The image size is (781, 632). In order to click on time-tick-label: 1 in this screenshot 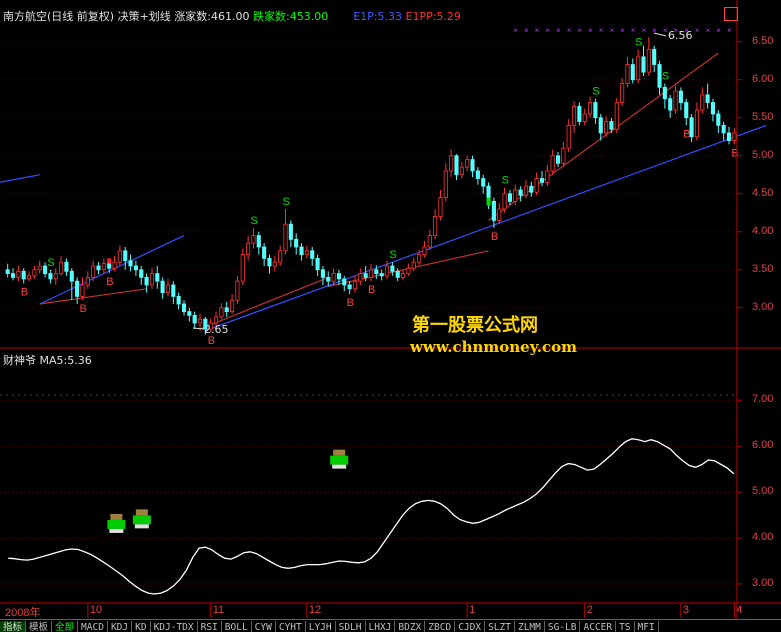, I will do `click(472, 610)`.